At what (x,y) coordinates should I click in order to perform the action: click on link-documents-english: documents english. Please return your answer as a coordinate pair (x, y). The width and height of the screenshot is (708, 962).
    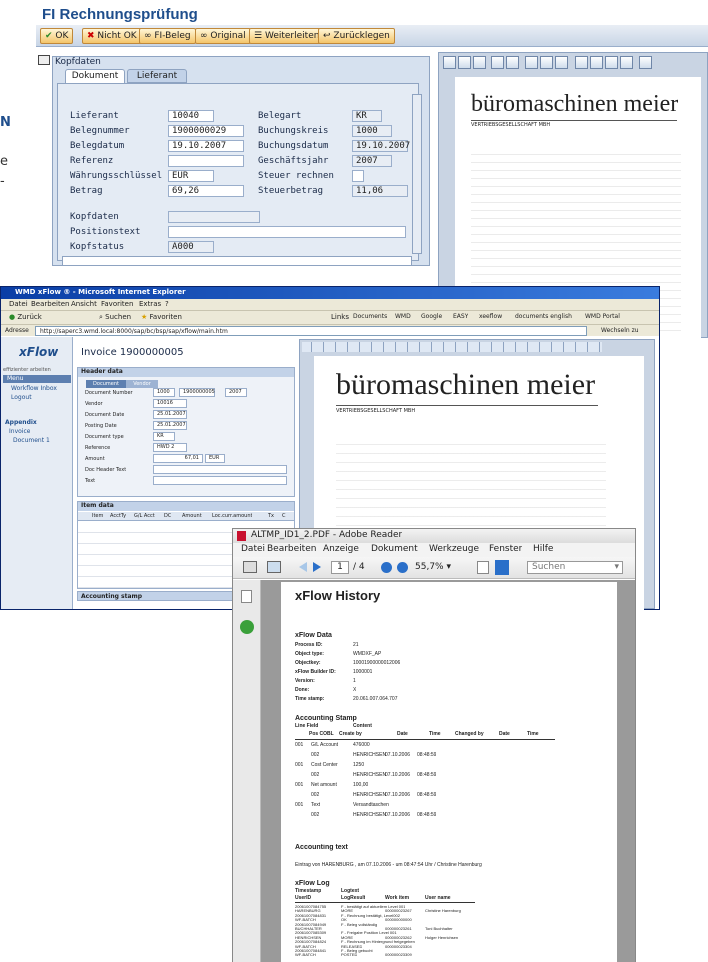
    Looking at the image, I should click on (543, 316).